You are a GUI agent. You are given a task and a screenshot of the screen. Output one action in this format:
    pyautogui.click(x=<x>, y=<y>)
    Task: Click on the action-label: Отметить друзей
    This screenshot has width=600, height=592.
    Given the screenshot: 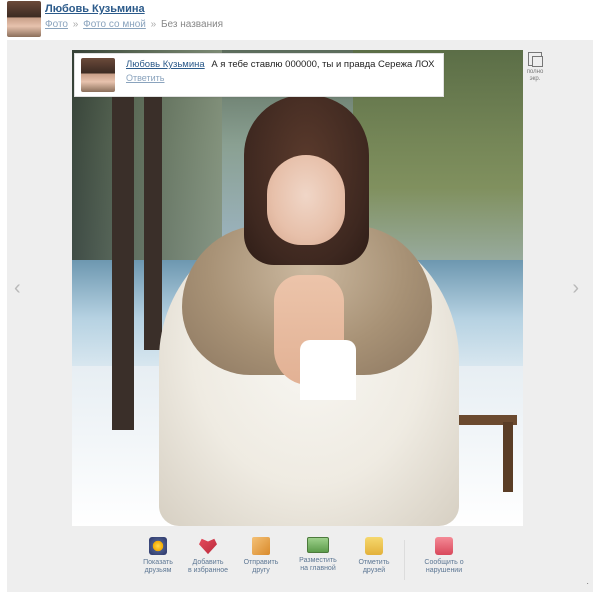 What is the action you would take?
    pyautogui.click(x=374, y=567)
    